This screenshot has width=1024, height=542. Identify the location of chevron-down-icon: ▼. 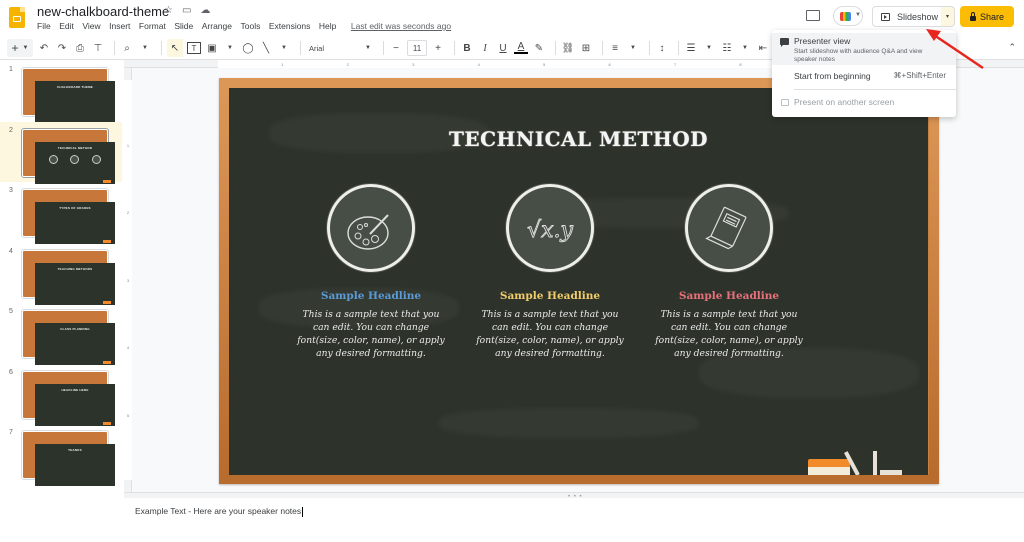
(368, 48).